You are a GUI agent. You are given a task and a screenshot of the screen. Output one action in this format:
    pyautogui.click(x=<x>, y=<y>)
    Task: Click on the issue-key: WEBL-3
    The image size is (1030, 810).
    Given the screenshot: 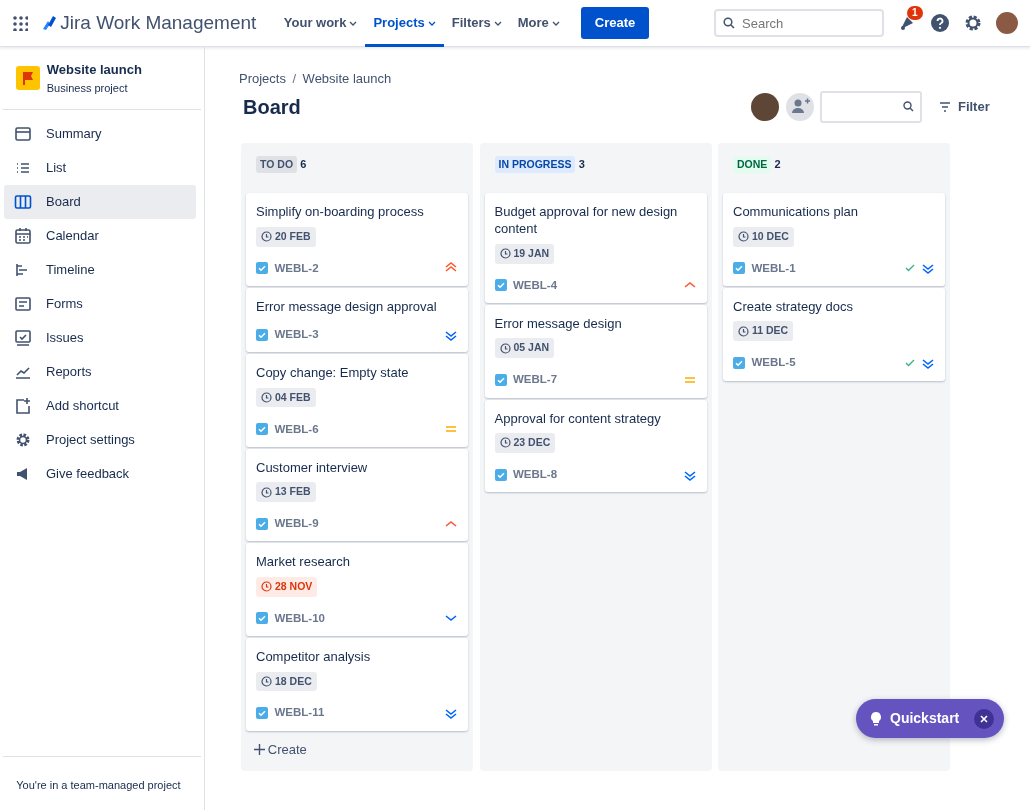 What is the action you would take?
    pyautogui.click(x=356, y=334)
    